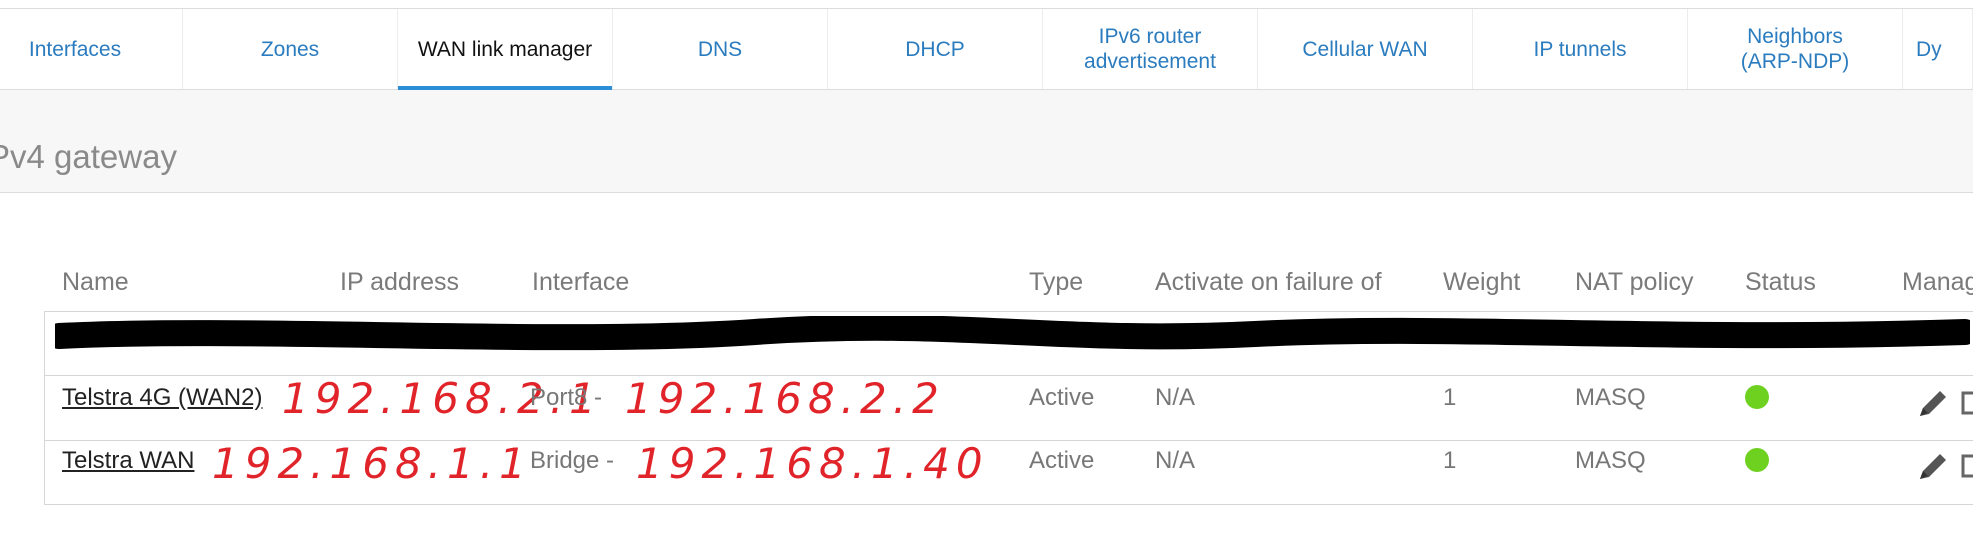 The width and height of the screenshot is (1973, 549). I want to click on tab-zones: Zones, so click(290, 49).